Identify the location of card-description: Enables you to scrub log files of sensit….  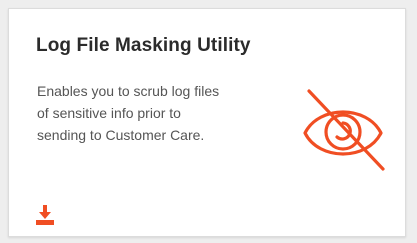
(152, 113).